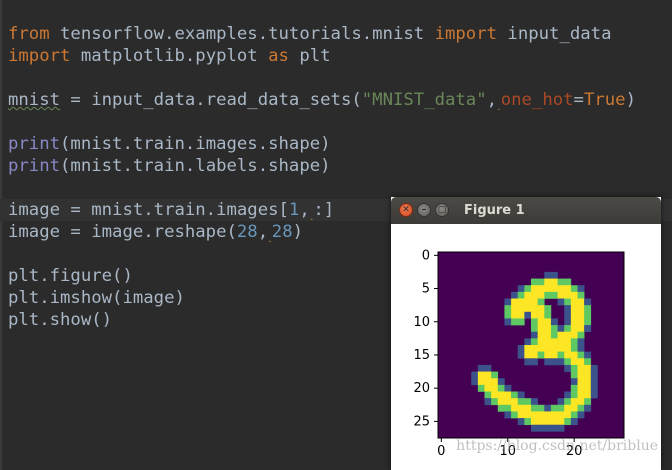 Image resolution: width=672 pixels, height=470 pixels. What do you see at coordinates (336, 144) in the screenshot?
I see `code-line-6: print(mnist.train.images.shape)` at bounding box center [336, 144].